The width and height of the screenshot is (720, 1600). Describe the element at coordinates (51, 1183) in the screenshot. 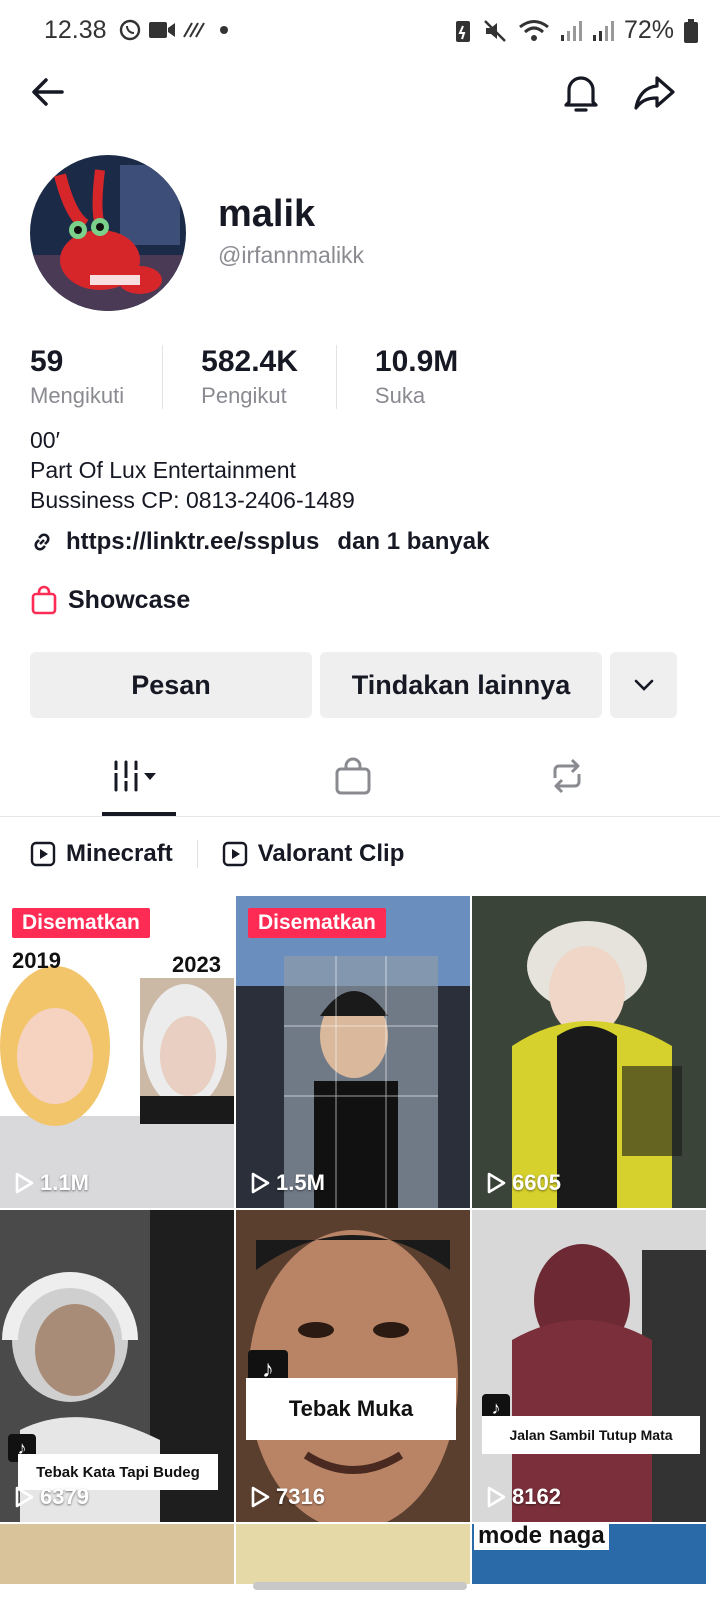

I see `view-count: 1.1M` at that location.